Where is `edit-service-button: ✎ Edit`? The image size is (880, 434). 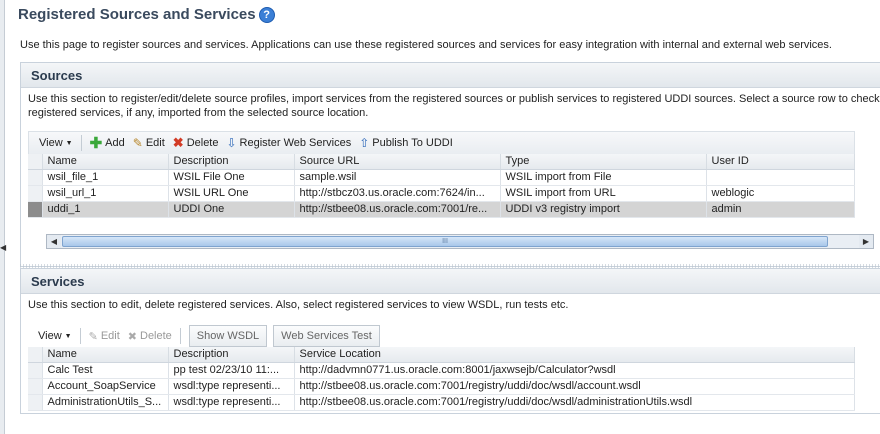
edit-service-button: ✎ Edit is located at coordinates (108, 336).